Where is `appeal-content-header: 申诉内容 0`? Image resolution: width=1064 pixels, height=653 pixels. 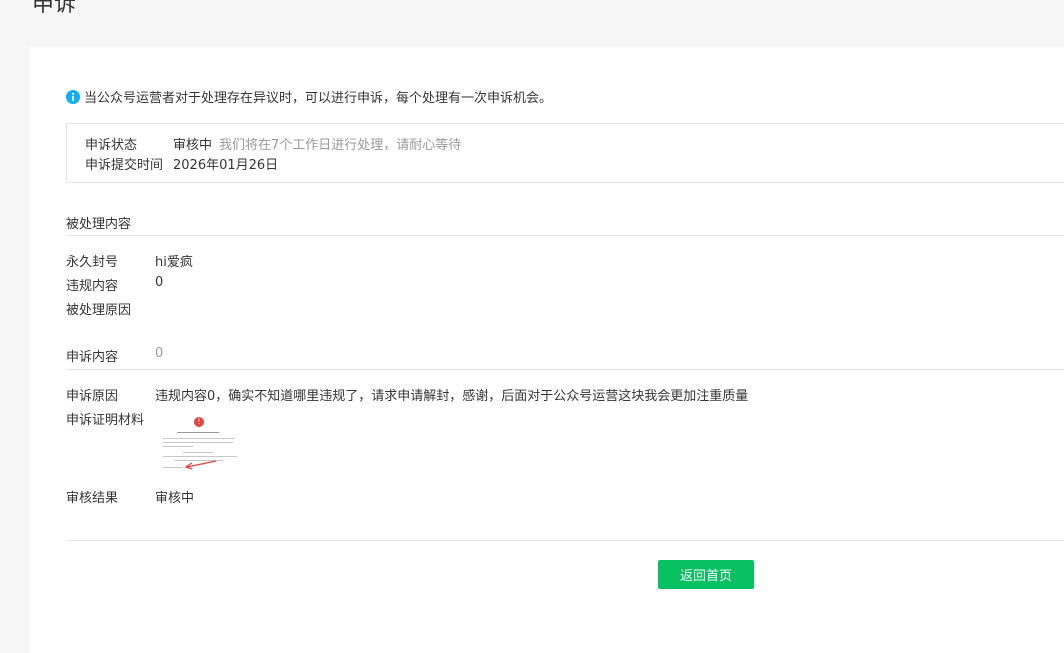 appeal-content-header: 申诉内容 0 is located at coordinates (114, 355).